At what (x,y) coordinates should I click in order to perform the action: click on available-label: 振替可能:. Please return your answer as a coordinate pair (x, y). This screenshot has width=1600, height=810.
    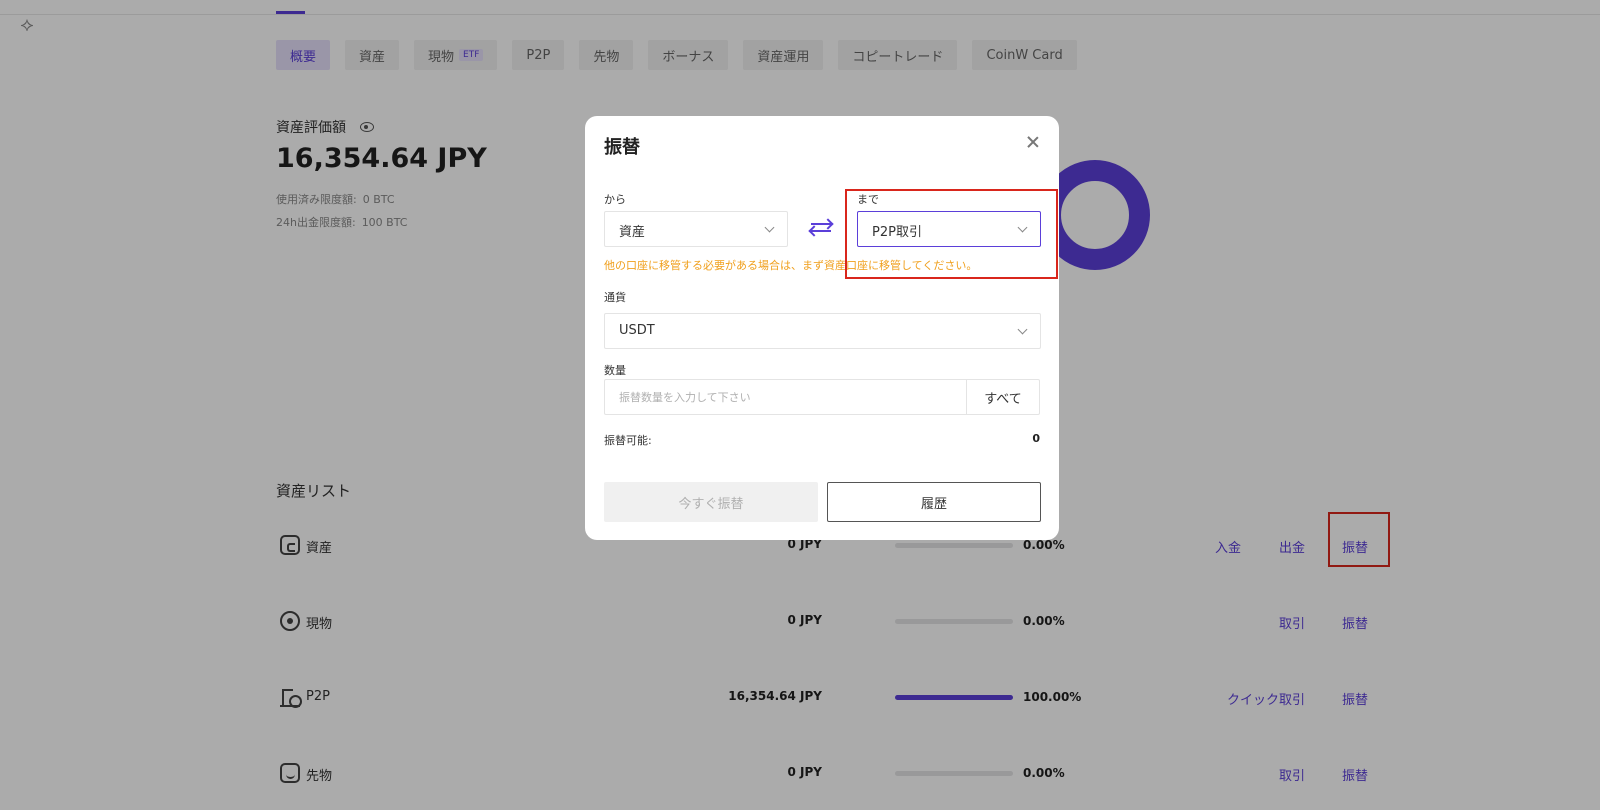
    Looking at the image, I should click on (628, 440).